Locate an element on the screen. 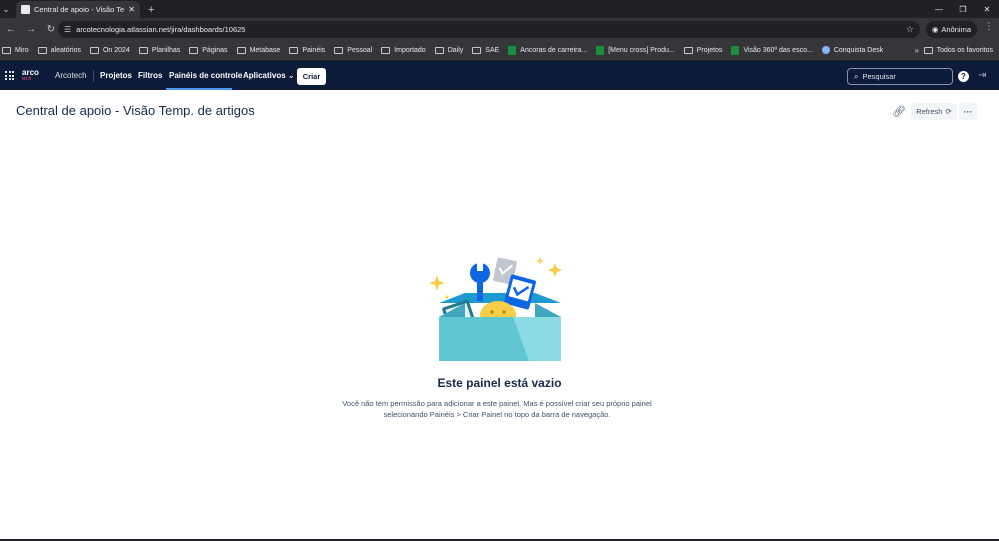 This screenshot has height=541, width=999. chevron-down-icon: ⌄ is located at coordinates (291, 75).